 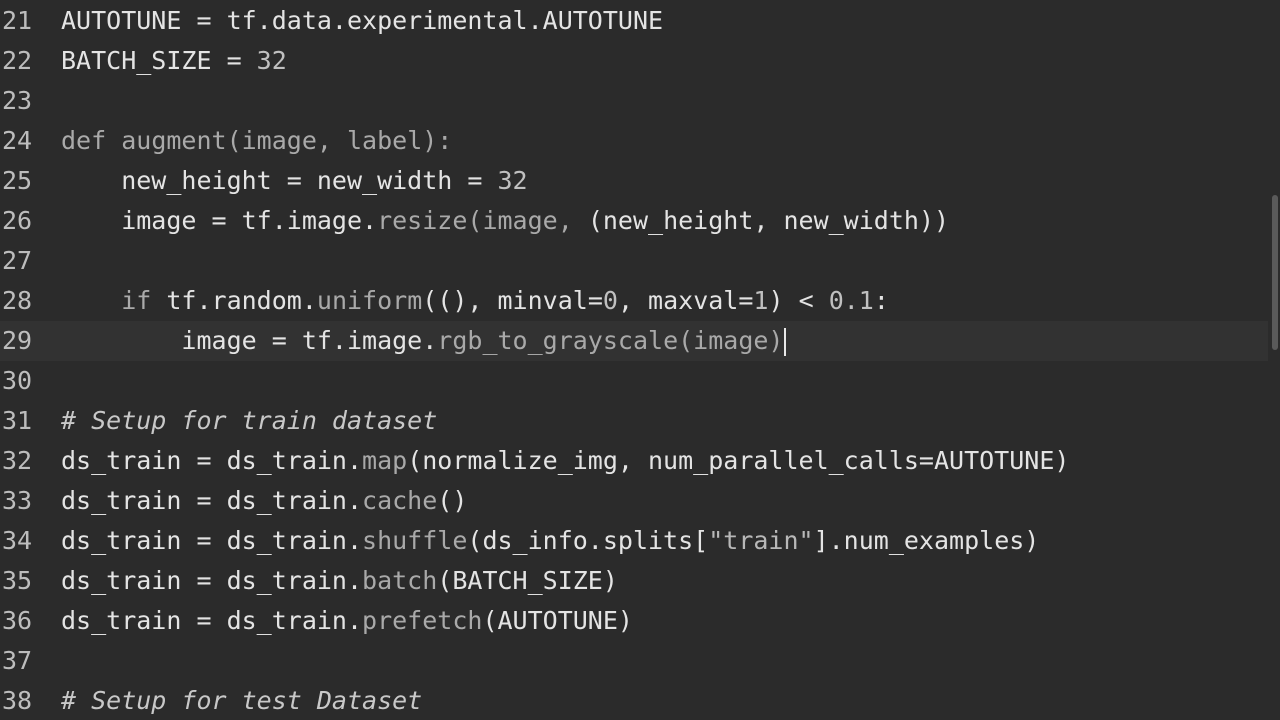 What do you see at coordinates (634, 261) in the screenshot?
I see `code-line: 27` at bounding box center [634, 261].